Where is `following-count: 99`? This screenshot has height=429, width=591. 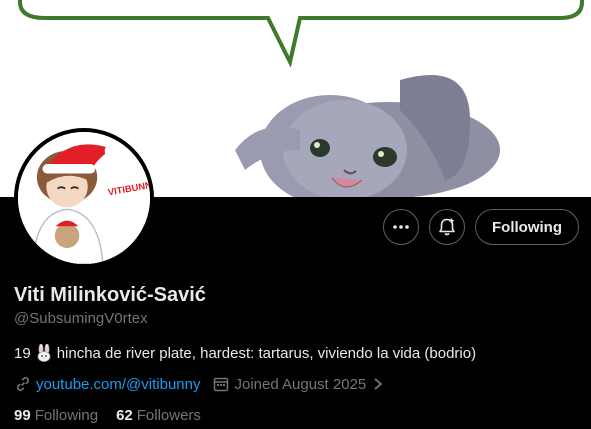 following-count: 99 is located at coordinates (22, 415).